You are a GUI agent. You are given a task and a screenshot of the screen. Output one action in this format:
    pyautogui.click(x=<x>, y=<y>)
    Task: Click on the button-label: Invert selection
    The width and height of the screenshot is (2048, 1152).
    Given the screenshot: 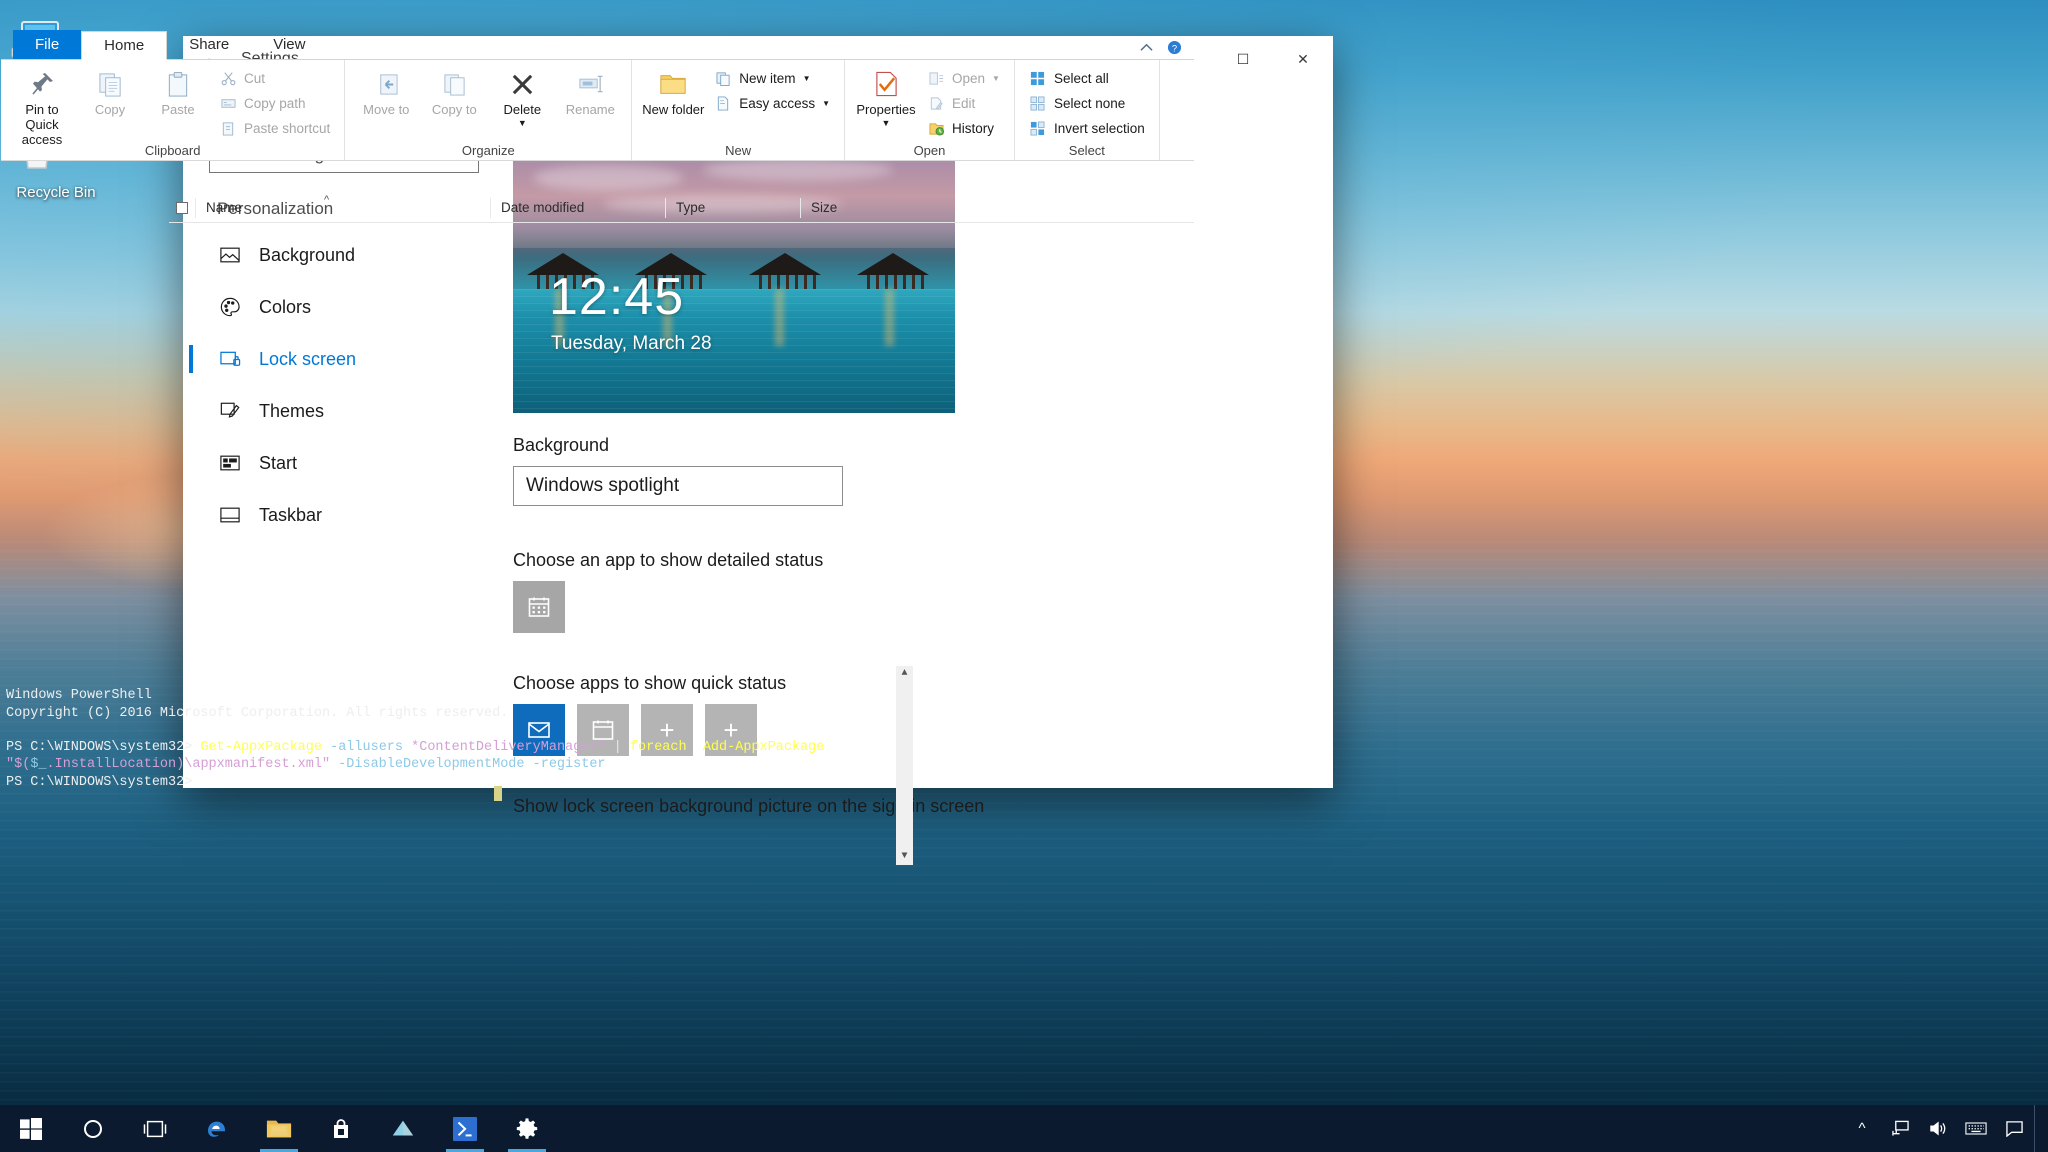 What is the action you would take?
    pyautogui.click(x=1099, y=128)
    